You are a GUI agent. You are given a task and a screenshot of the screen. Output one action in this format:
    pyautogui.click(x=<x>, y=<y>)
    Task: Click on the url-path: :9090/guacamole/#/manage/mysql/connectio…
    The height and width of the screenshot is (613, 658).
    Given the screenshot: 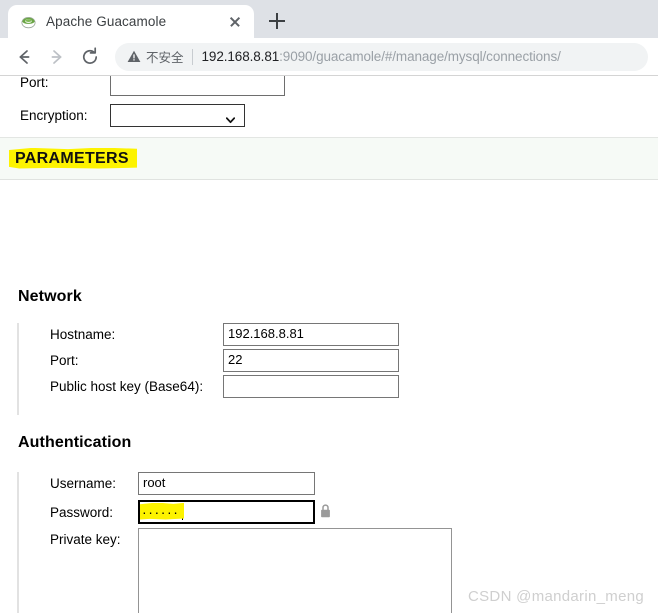 What is the action you would take?
    pyautogui.click(x=420, y=56)
    